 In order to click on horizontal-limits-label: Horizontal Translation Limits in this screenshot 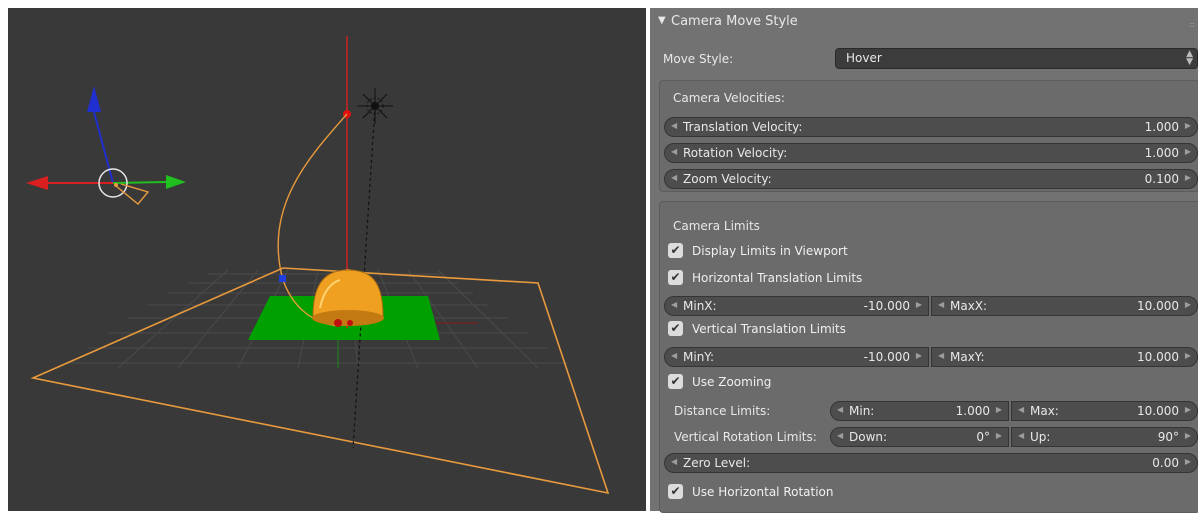, I will do `click(777, 278)`.